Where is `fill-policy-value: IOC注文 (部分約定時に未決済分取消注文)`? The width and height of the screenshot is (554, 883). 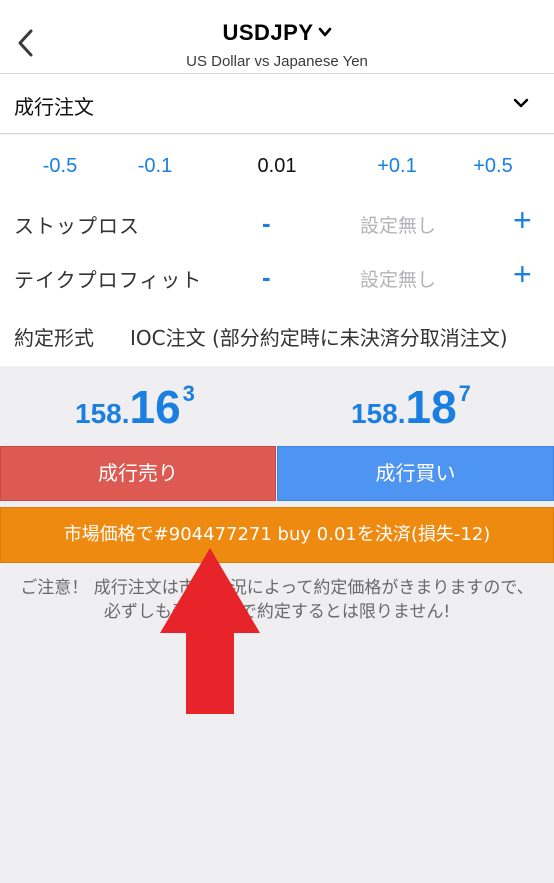 fill-policy-value: IOC注文 (部分約定時に未決済分取消注文) is located at coordinates (319, 338).